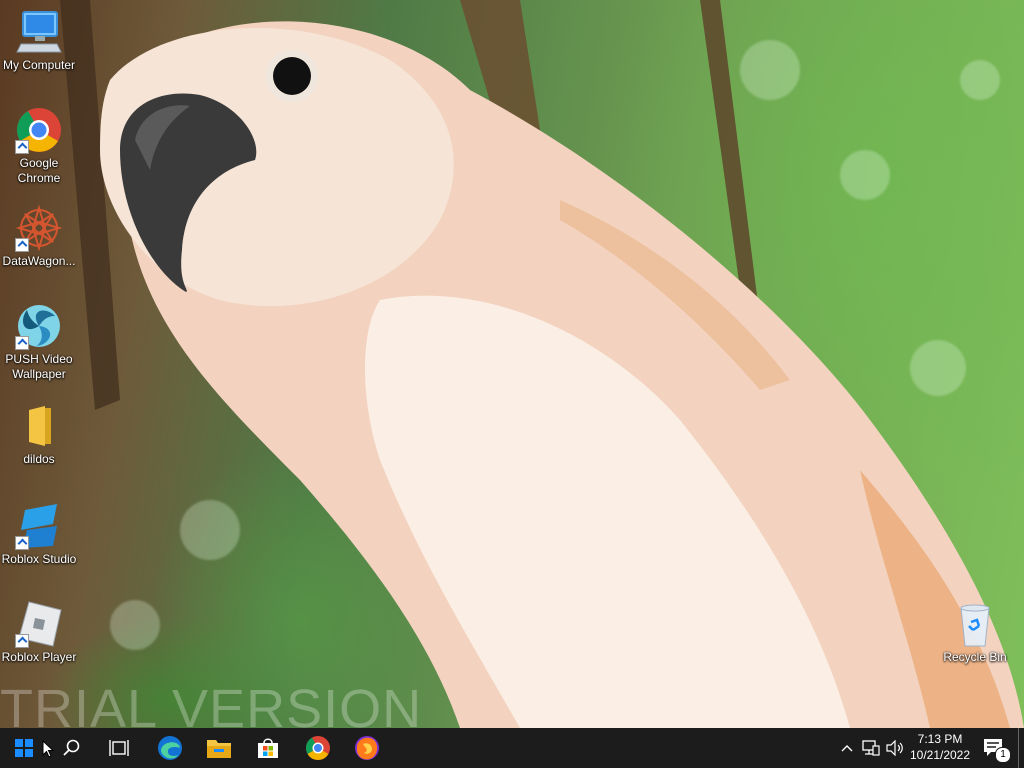  What do you see at coordinates (39, 366) in the screenshot?
I see `desktop-icon-label: PUSH Video Wallpaper` at bounding box center [39, 366].